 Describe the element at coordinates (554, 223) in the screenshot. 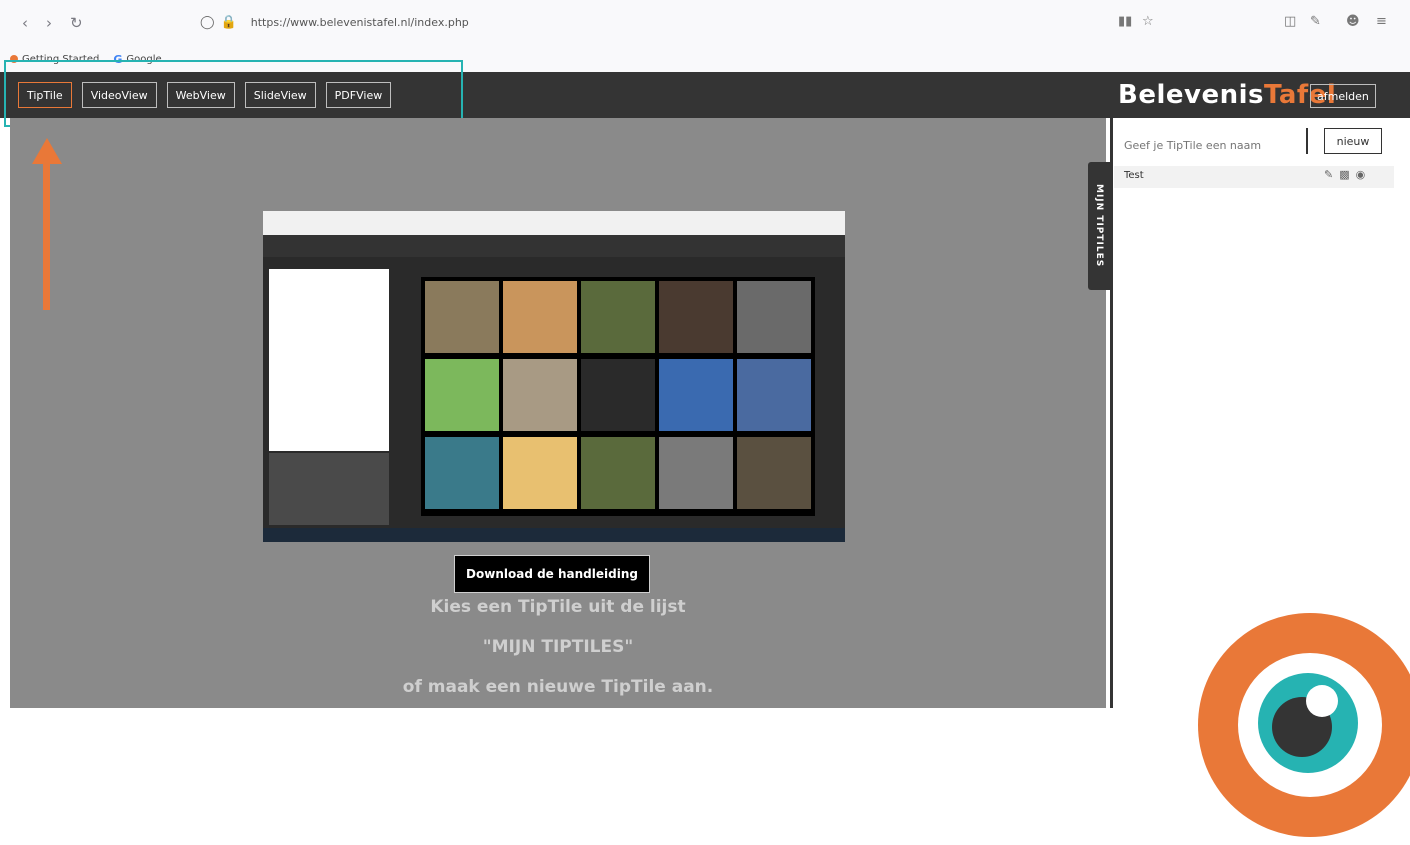

I see `screenshot-browser-chrome` at that location.